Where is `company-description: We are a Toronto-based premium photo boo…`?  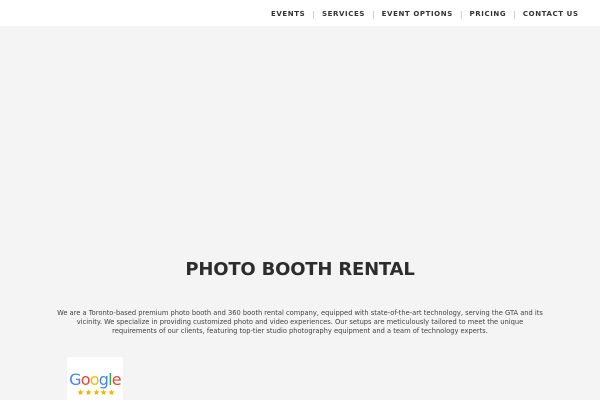 company-description: We are a Toronto-based premium photo boo… is located at coordinates (300, 321).